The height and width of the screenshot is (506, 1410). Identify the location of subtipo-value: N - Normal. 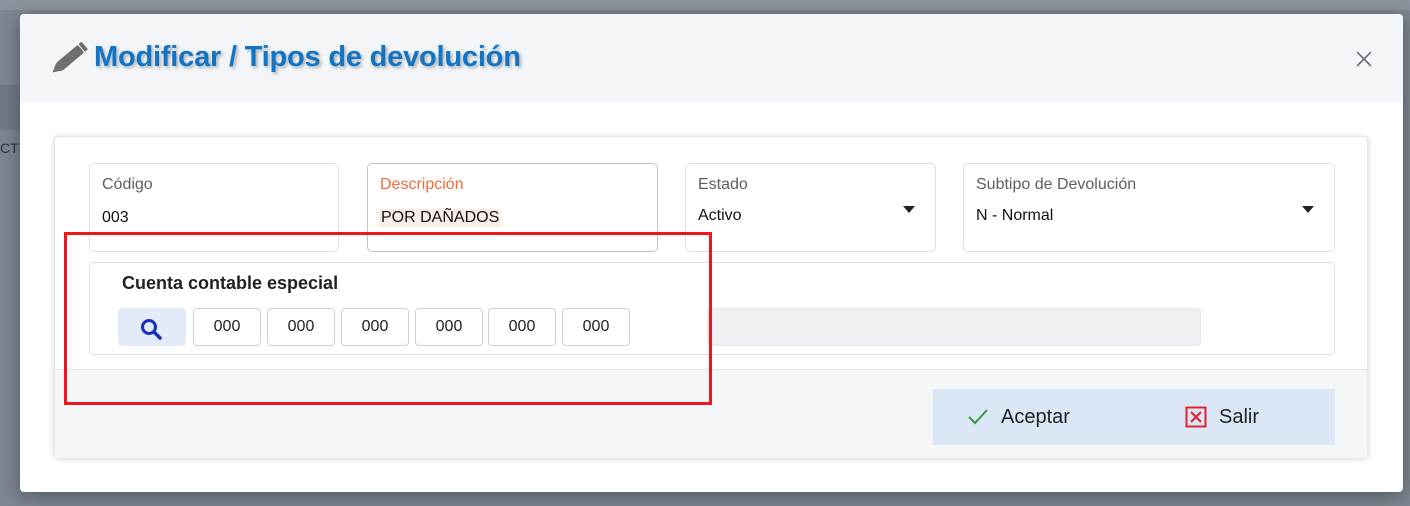
(1015, 215).